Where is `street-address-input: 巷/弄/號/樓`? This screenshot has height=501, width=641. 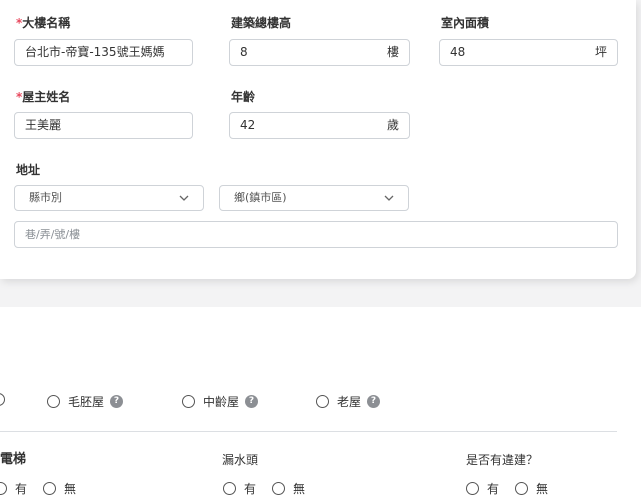
street-address-input: 巷/弄/號/樓 is located at coordinates (316, 234).